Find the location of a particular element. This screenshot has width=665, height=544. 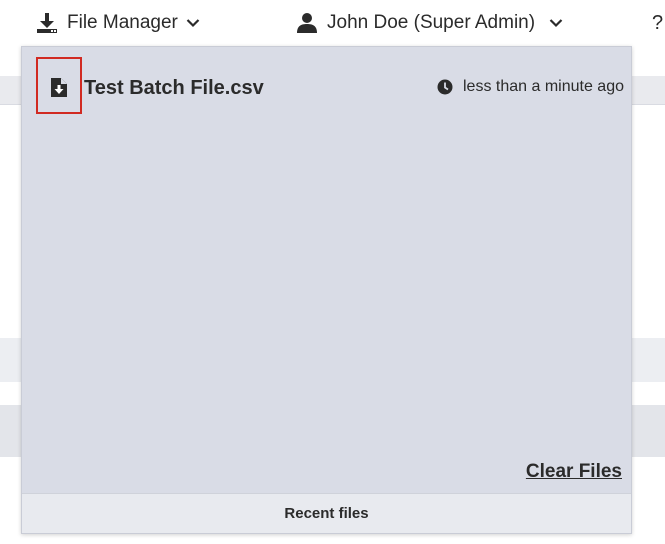

user-icon is located at coordinates (307, 23).